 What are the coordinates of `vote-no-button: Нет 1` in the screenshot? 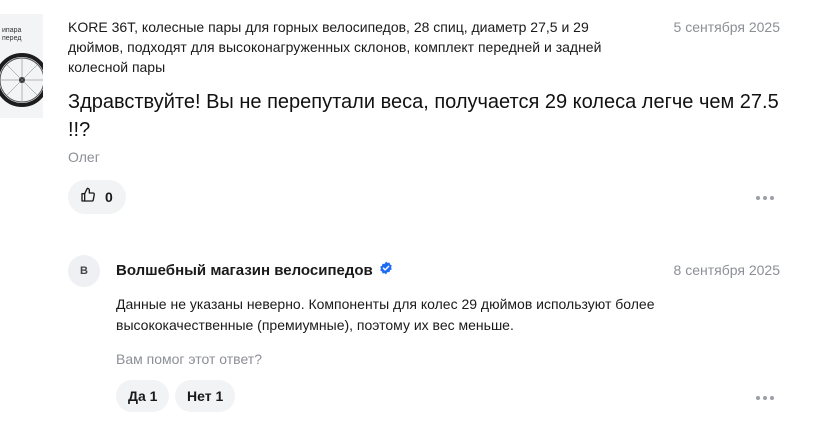 It's located at (205, 396).